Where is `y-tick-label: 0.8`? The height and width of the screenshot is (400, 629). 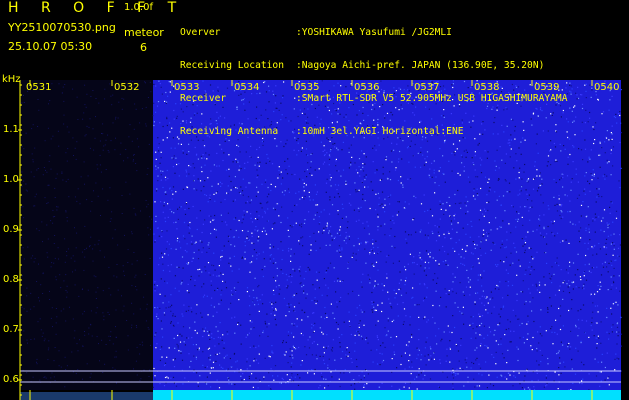
y-tick-label: 0.8 is located at coordinates (11, 279).